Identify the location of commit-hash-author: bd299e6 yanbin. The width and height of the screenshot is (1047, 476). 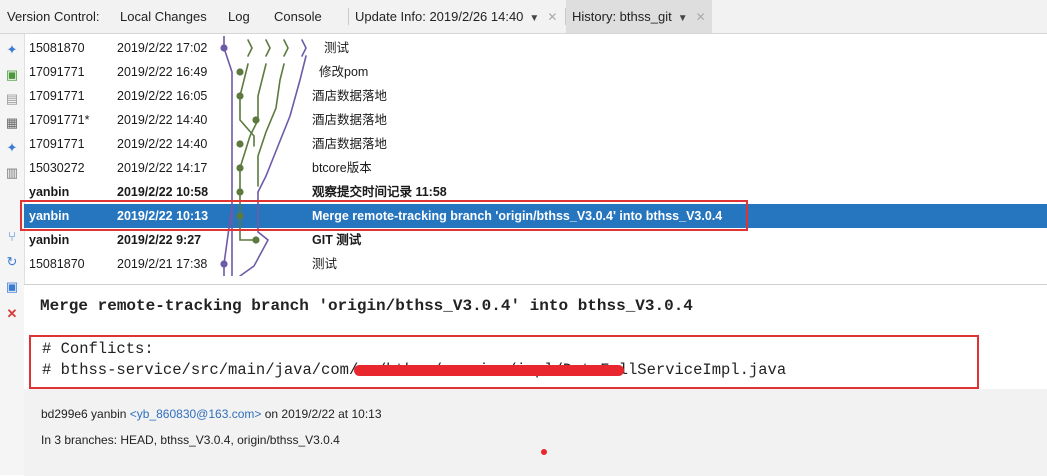
(84, 414).